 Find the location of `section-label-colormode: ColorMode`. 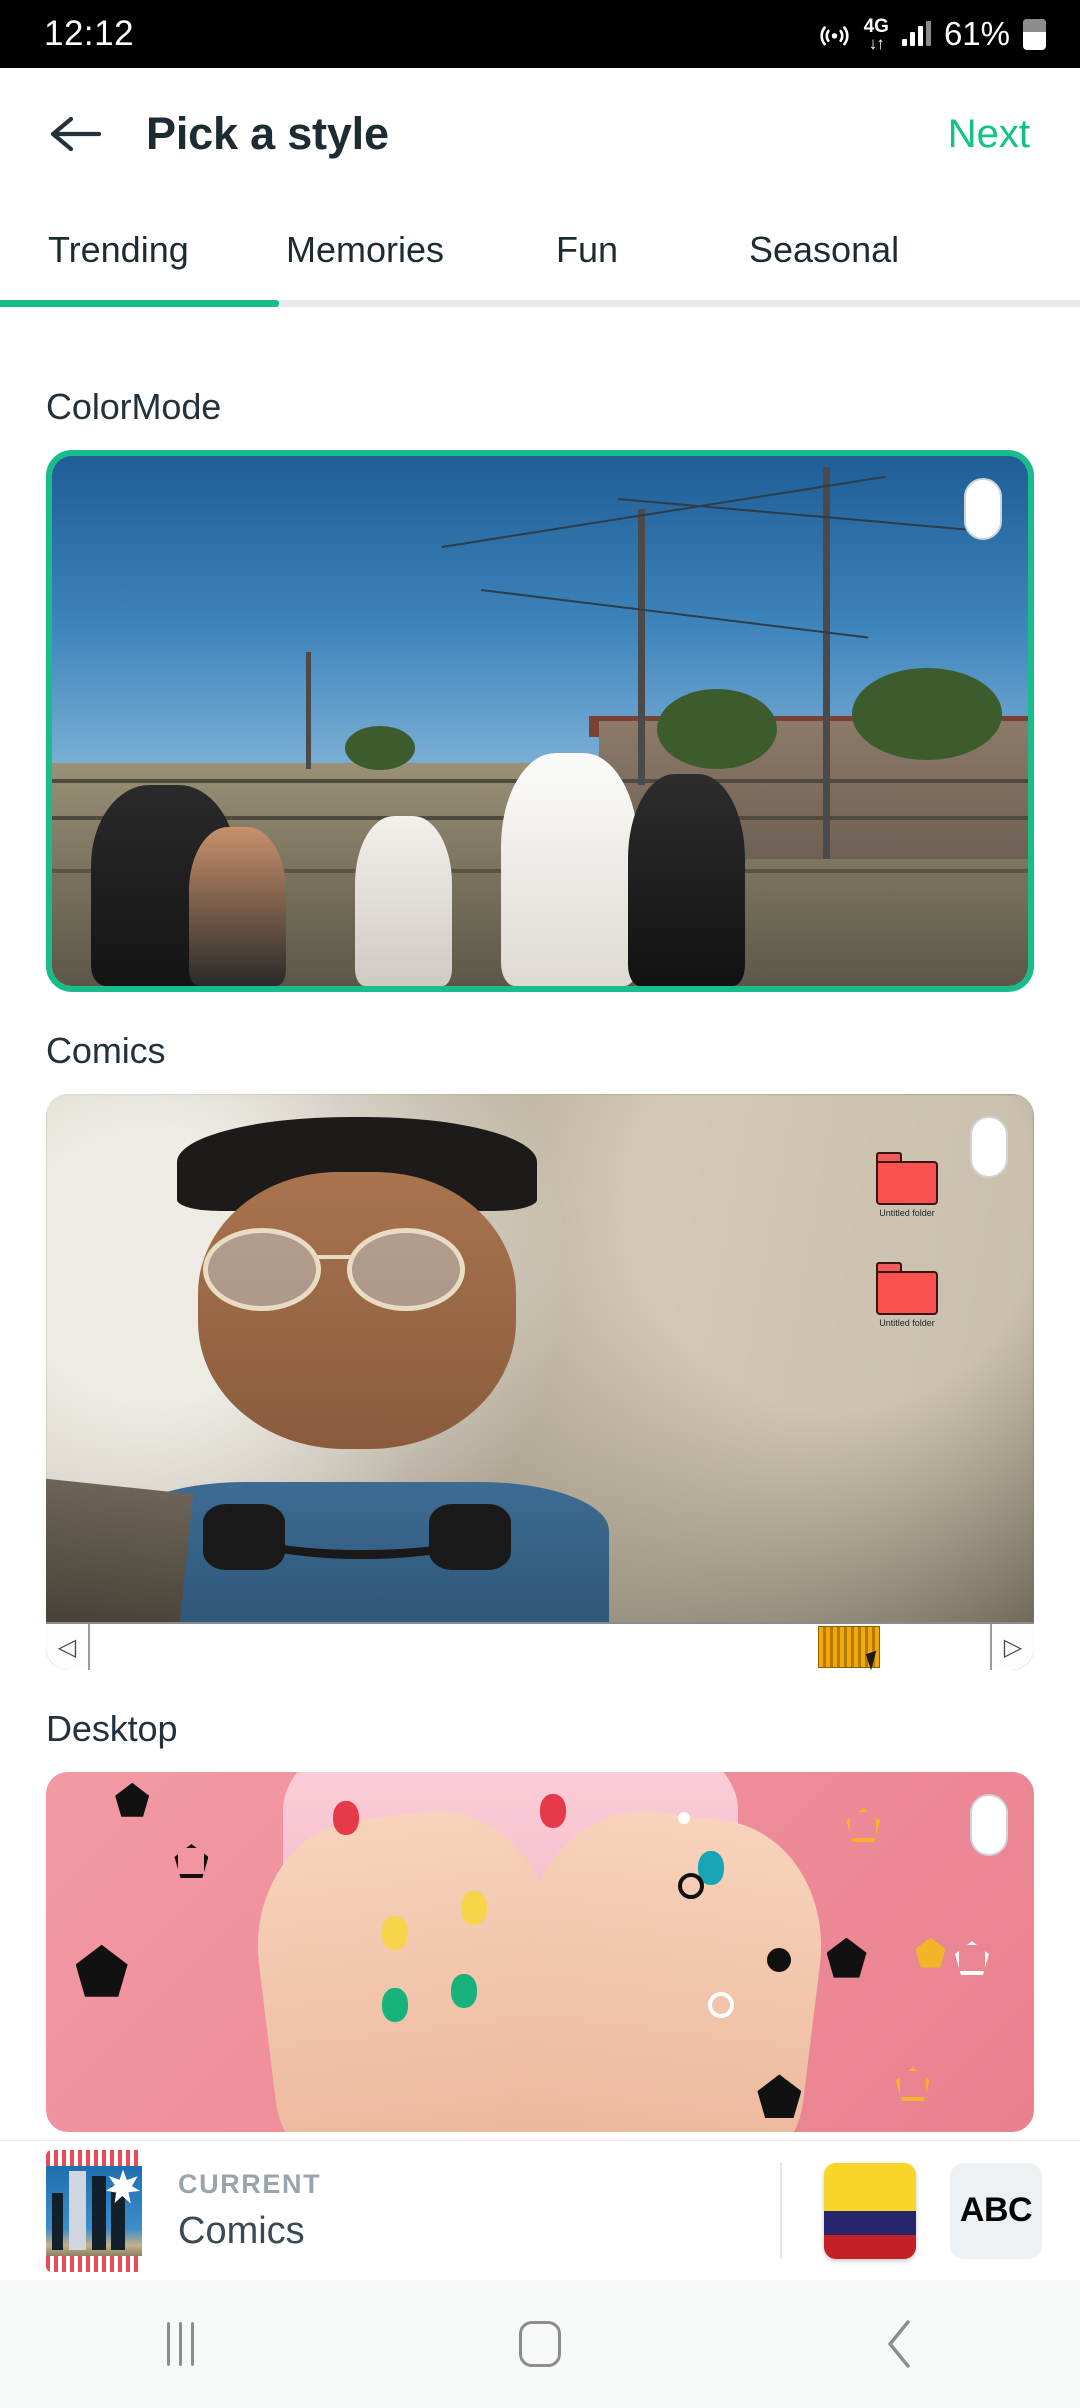

section-label-colormode: ColorMode is located at coordinates (134, 406).